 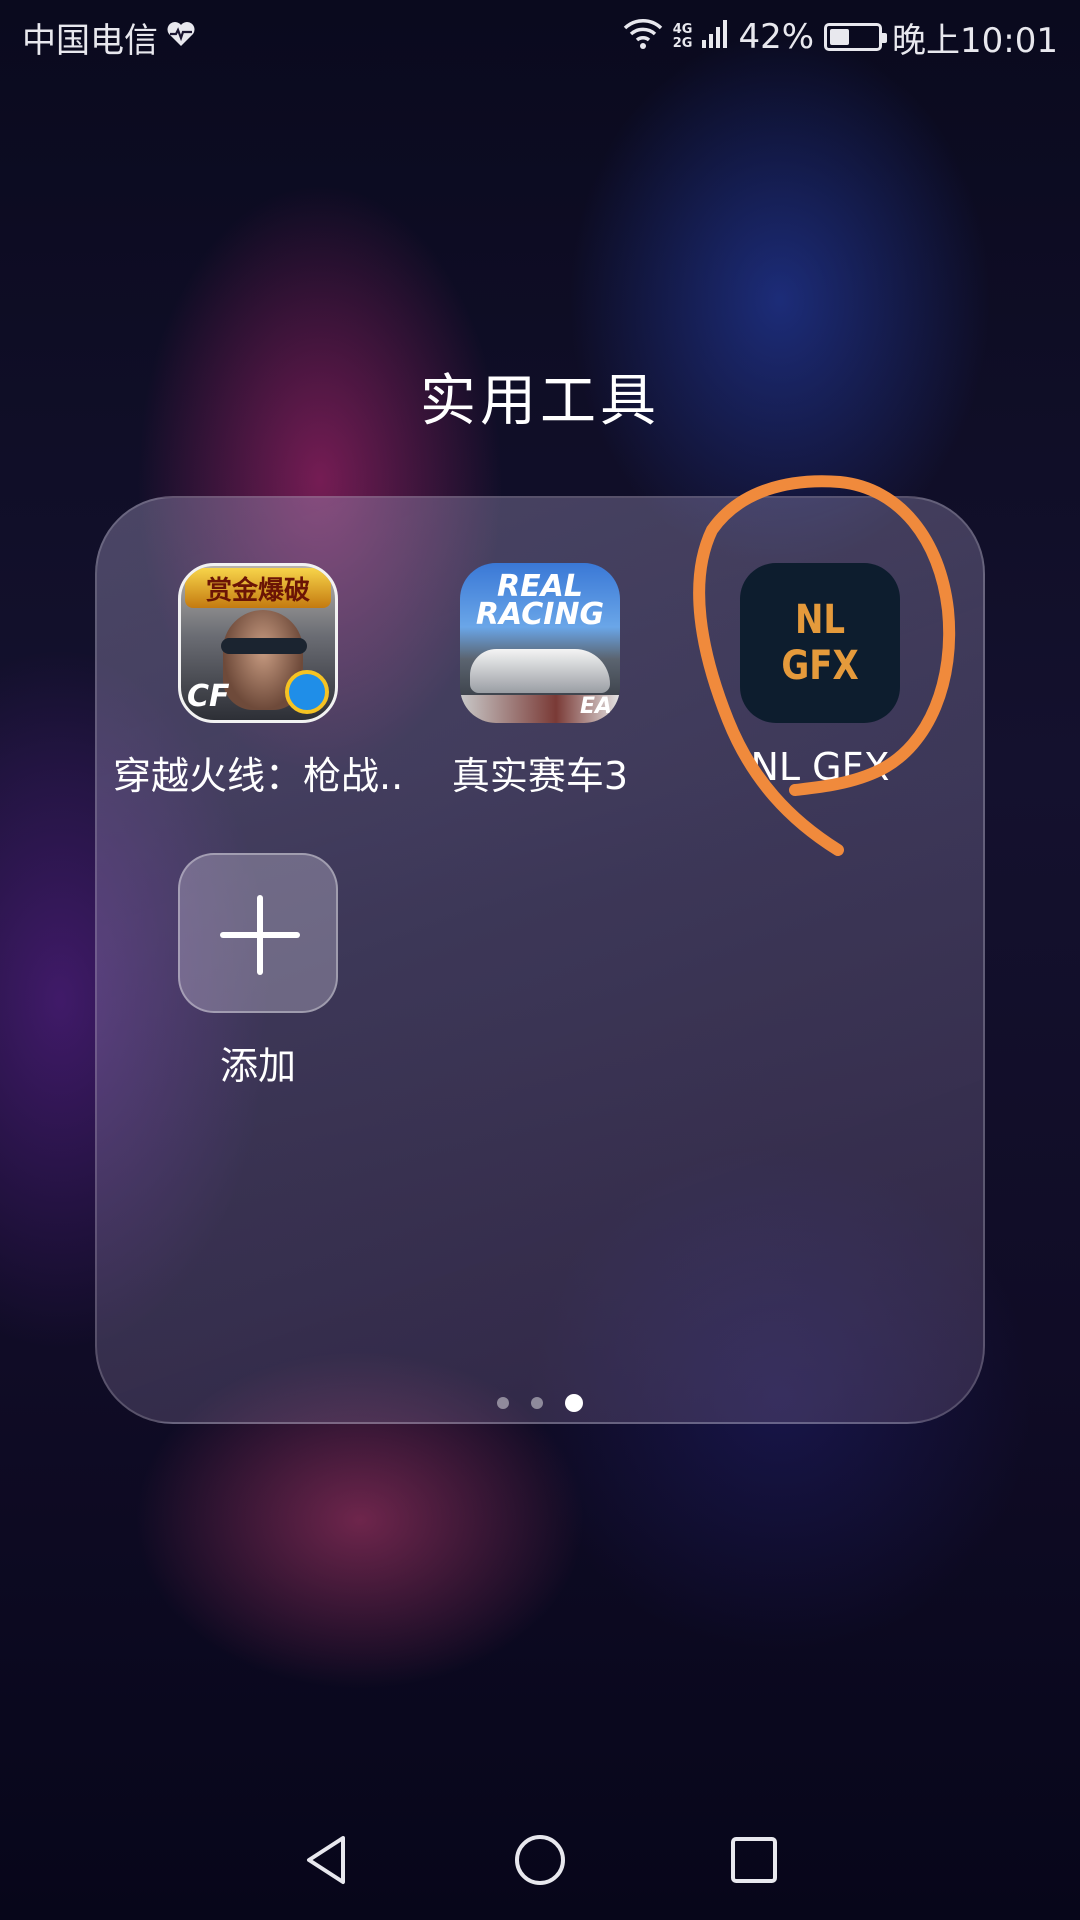 I want to click on real-racing-3-icon: REAL RACING EA, so click(x=540, y=643).